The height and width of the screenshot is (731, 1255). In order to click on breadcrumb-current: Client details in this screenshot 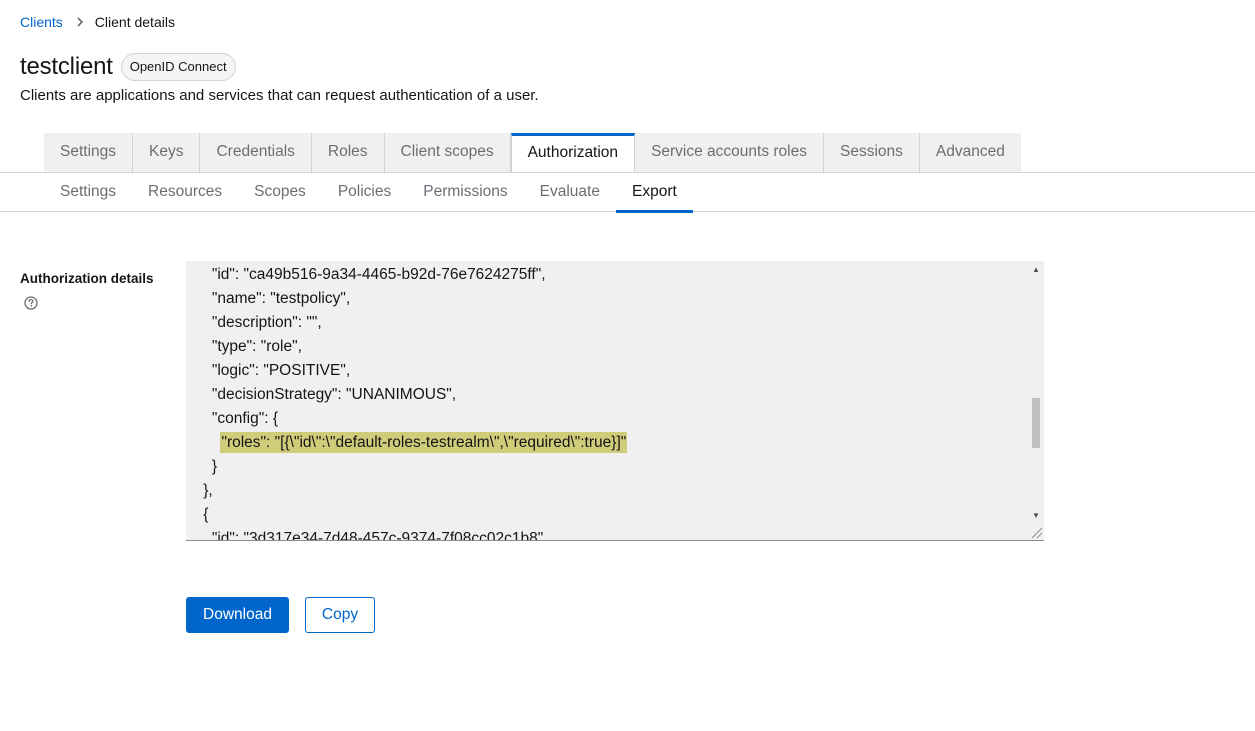, I will do `click(134, 22)`.